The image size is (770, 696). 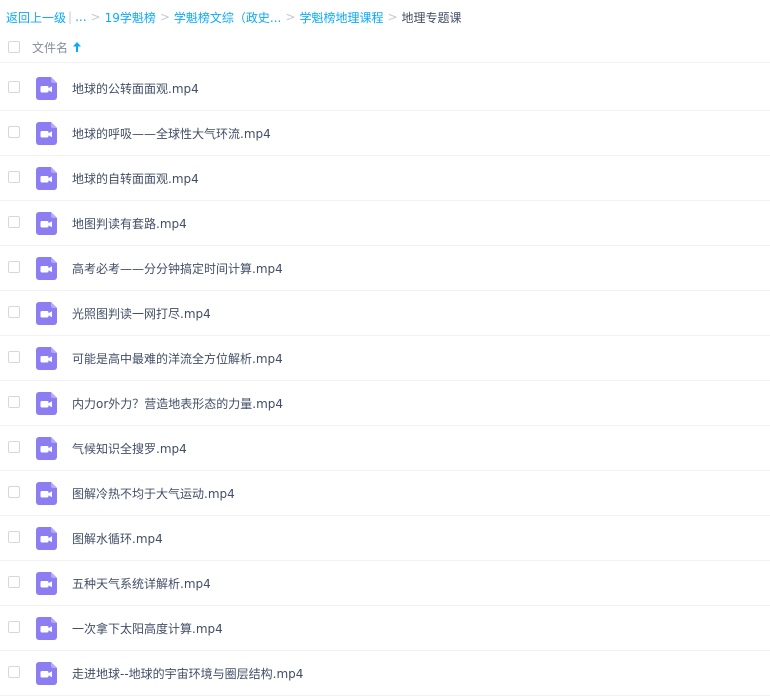 I want to click on file-name: 图解水循环.mp4, so click(x=117, y=538).